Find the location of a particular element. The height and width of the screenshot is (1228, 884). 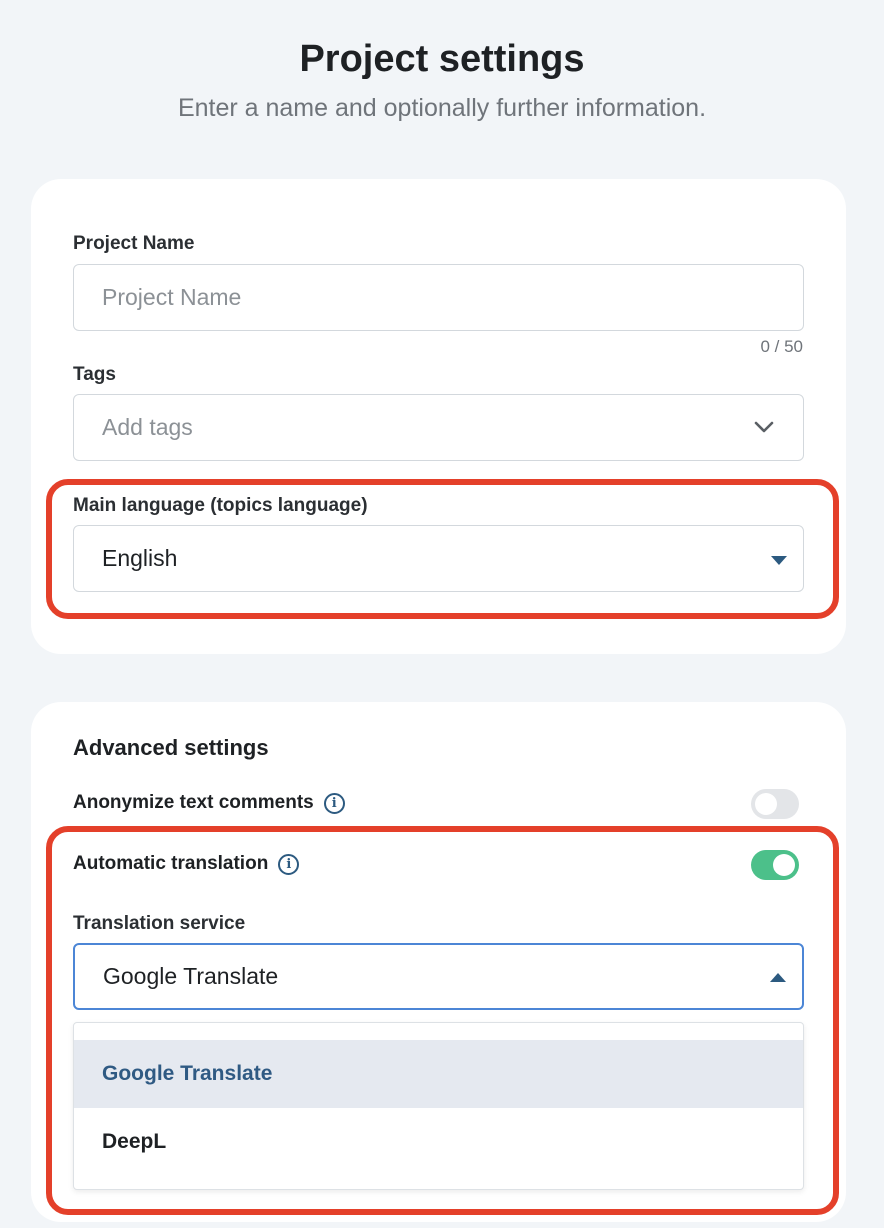

menu-option-google-translate: Google Translate is located at coordinates (438, 1074).